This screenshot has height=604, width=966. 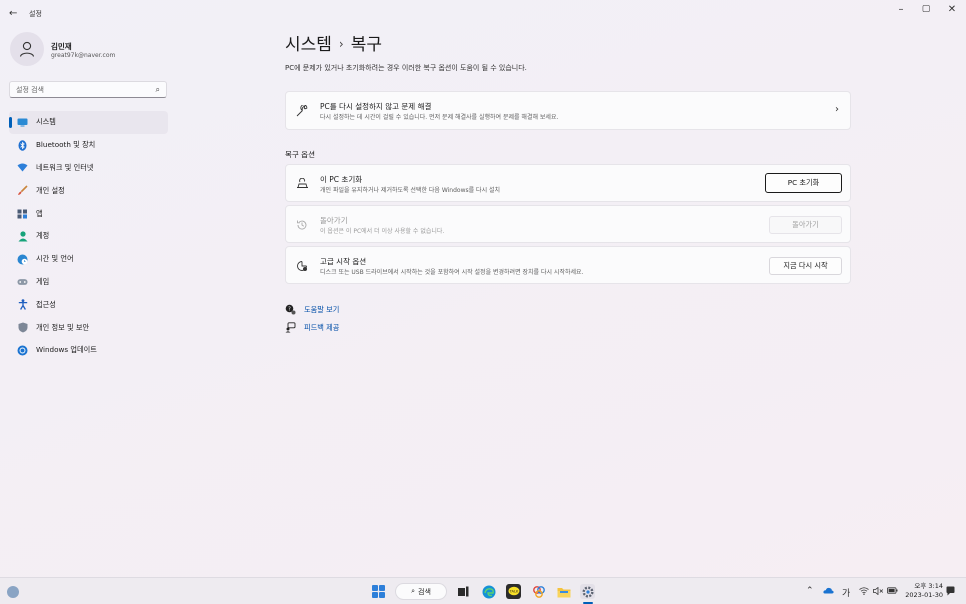 What do you see at coordinates (81, 90) in the screenshot?
I see `search-input` at bounding box center [81, 90].